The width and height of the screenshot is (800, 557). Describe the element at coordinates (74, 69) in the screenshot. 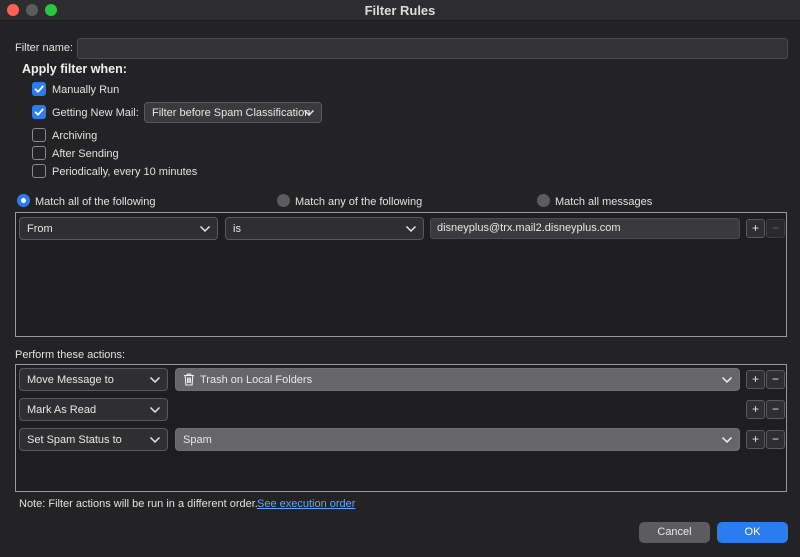

I see `apply-filter-when-heading: Apply filter when:` at that location.